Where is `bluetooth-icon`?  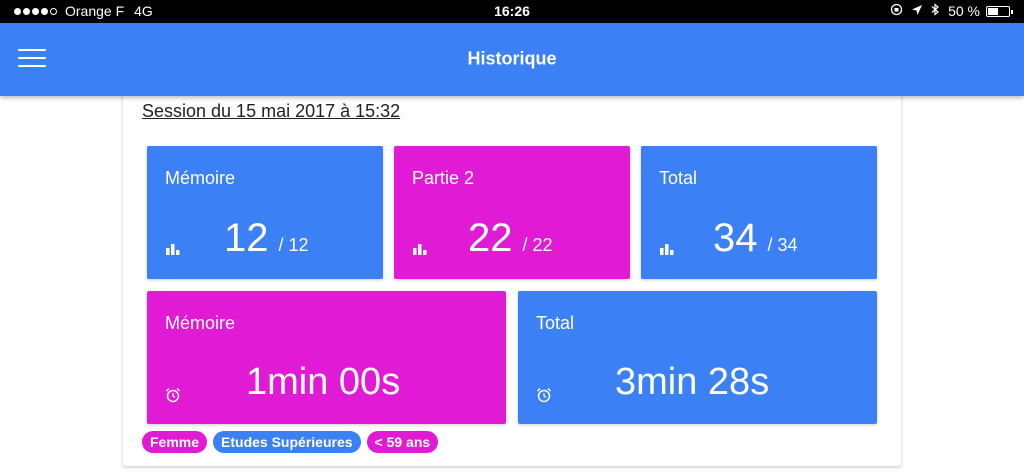
bluetooth-icon is located at coordinates (935, 11).